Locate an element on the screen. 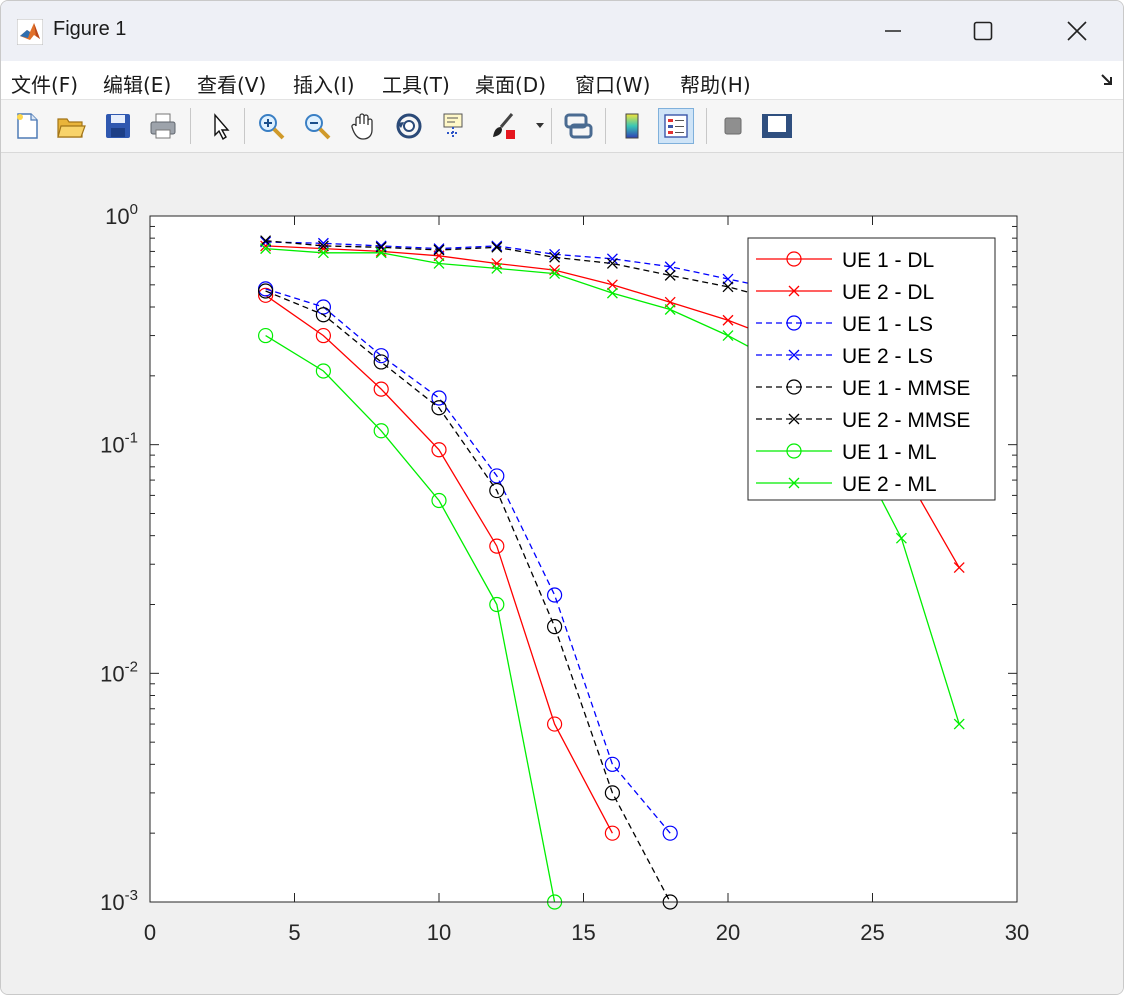 The width and height of the screenshot is (1124, 995). menu-tools: 工具(T) is located at coordinates (416, 83).